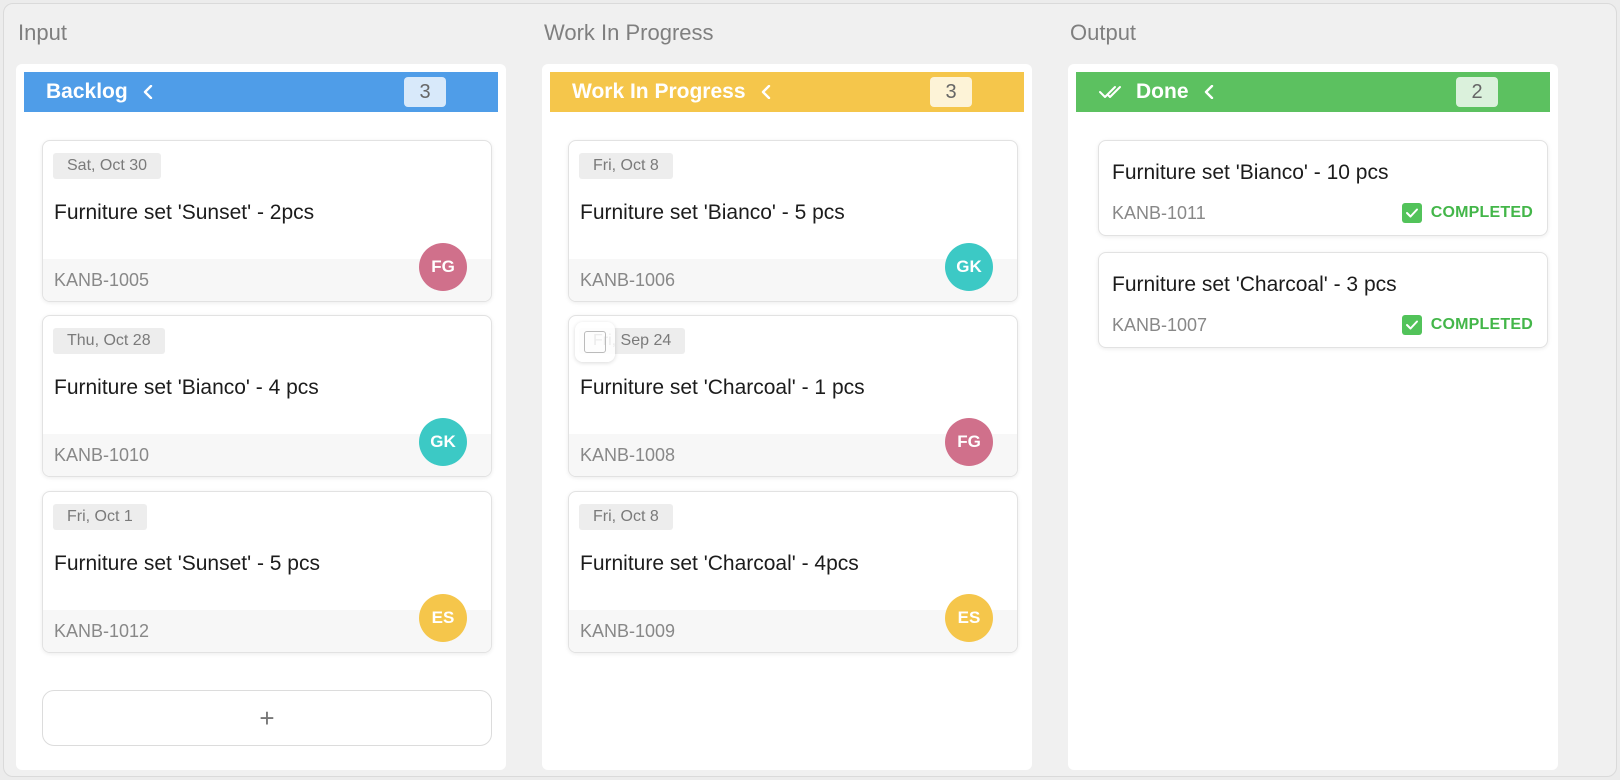 This screenshot has width=1620, height=780. What do you see at coordinates (102, 280) in the screenshot?
I see `card-code: KANB-1005` at bounding box center [102, 280].